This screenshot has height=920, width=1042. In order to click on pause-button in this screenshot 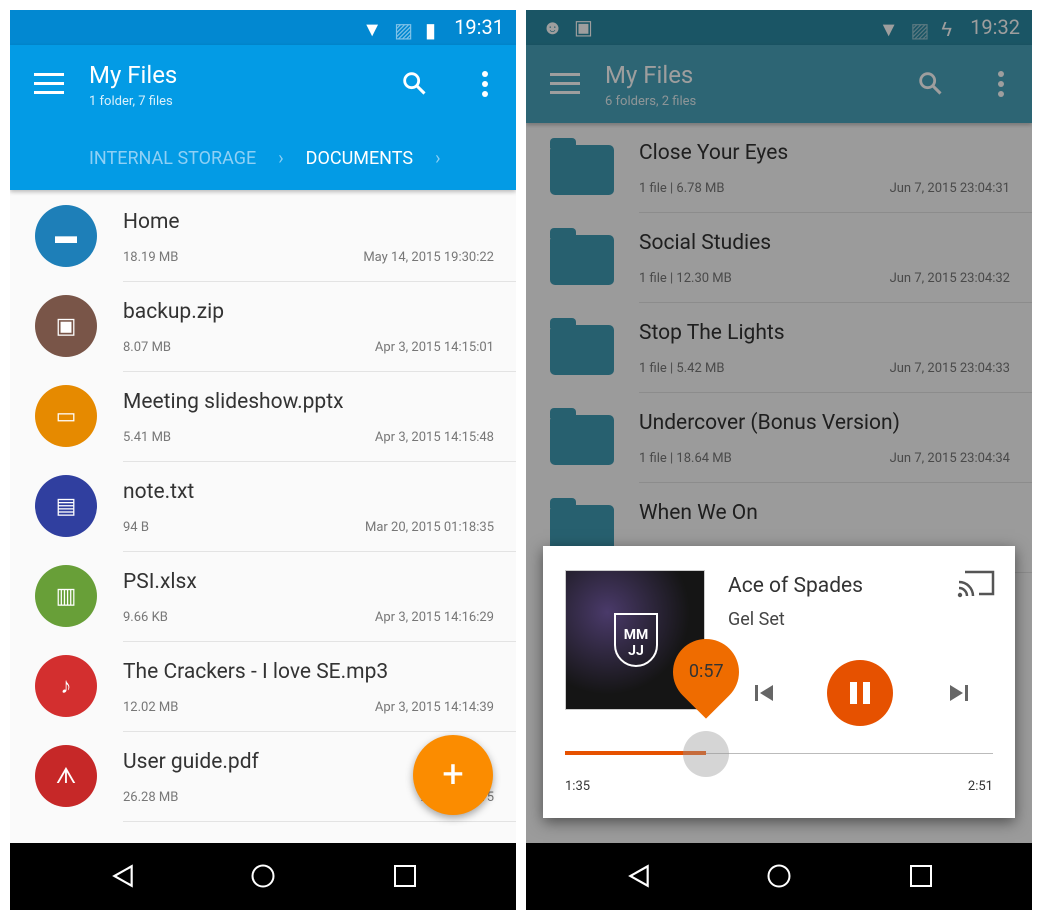, I will do `click(860, 693)`.